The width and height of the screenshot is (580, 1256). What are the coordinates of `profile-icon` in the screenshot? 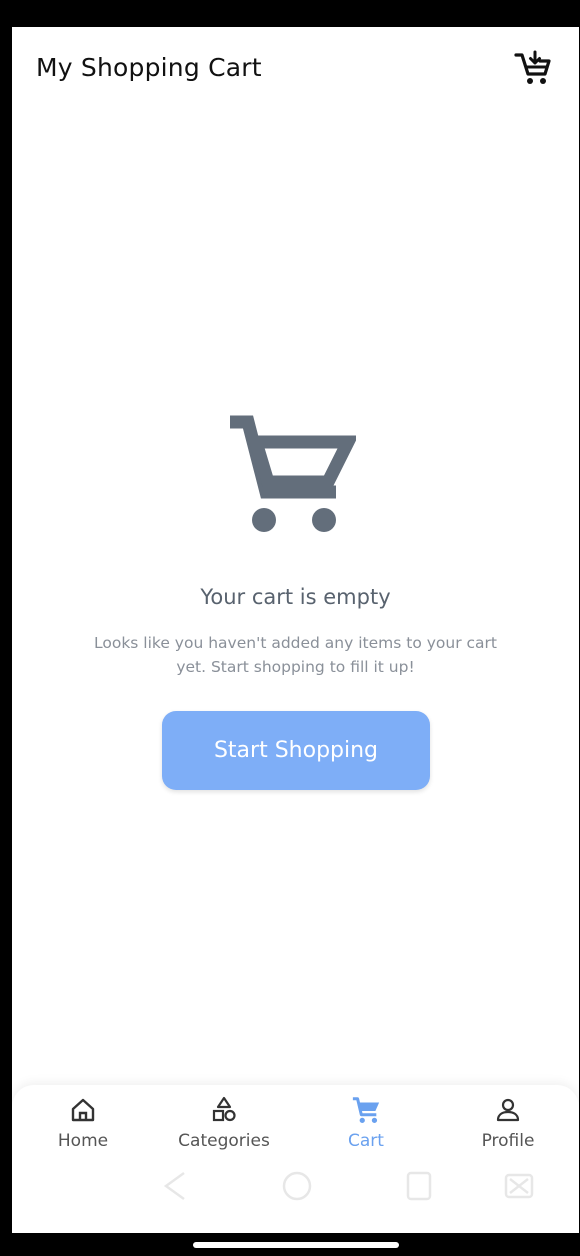 It's located at (508, 1110).